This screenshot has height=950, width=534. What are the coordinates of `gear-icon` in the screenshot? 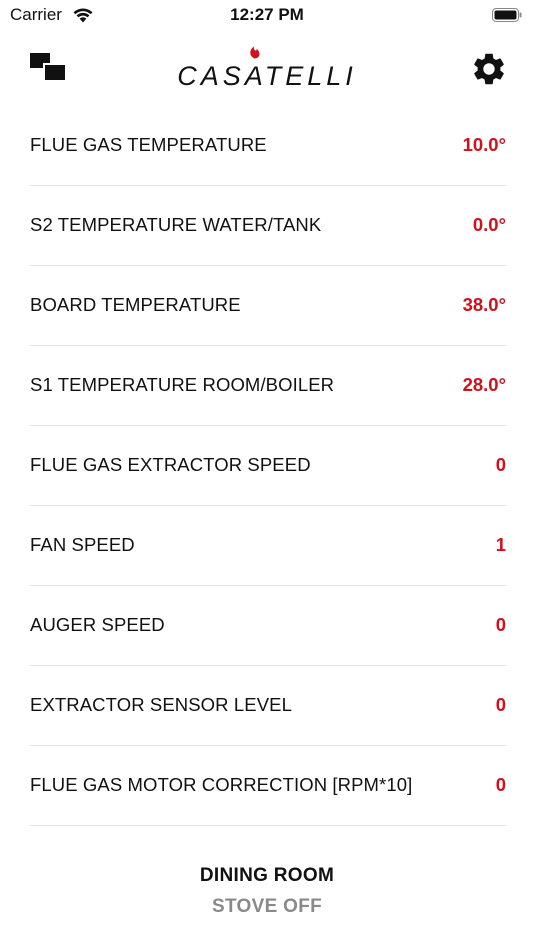 It's located at (489, 69).